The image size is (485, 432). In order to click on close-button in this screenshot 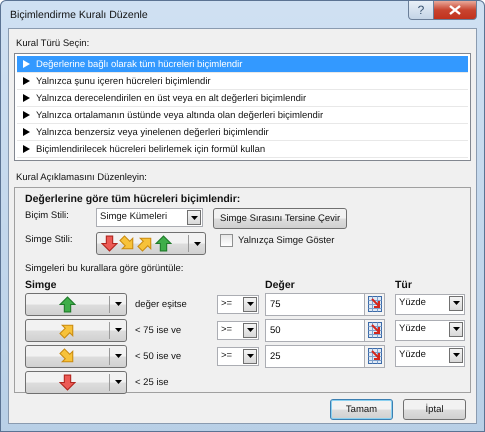, I will do `click(455, 10)`.